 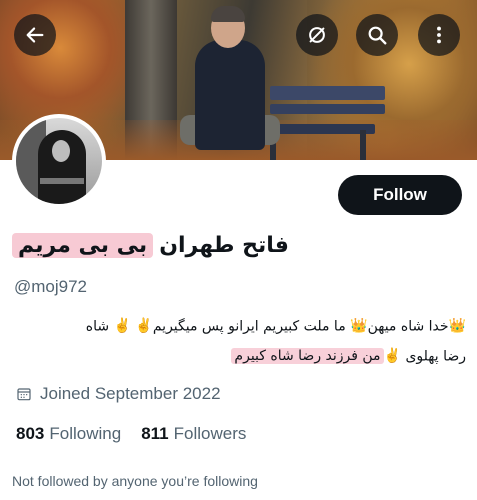 I want to click on bio-line-2: رضا پهلوی ✌️من فرزند رضا شاه کبیرم, so click(x=240, y=357).